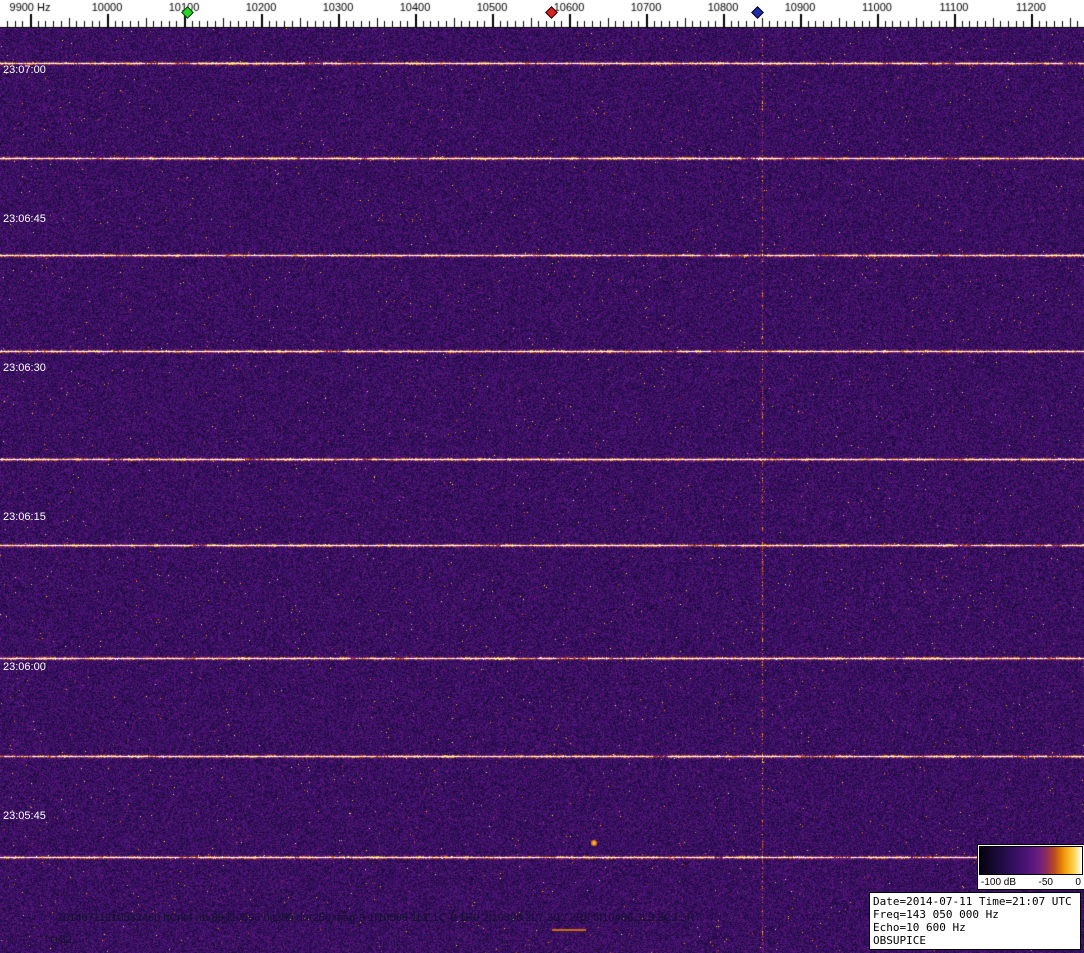 This screenshot has height=953, width=1084. What do you see at coordinates (58, 940) in the screenshot?
I see `cursor-readout-text: ^t+32` at bounding box center [58, 940].